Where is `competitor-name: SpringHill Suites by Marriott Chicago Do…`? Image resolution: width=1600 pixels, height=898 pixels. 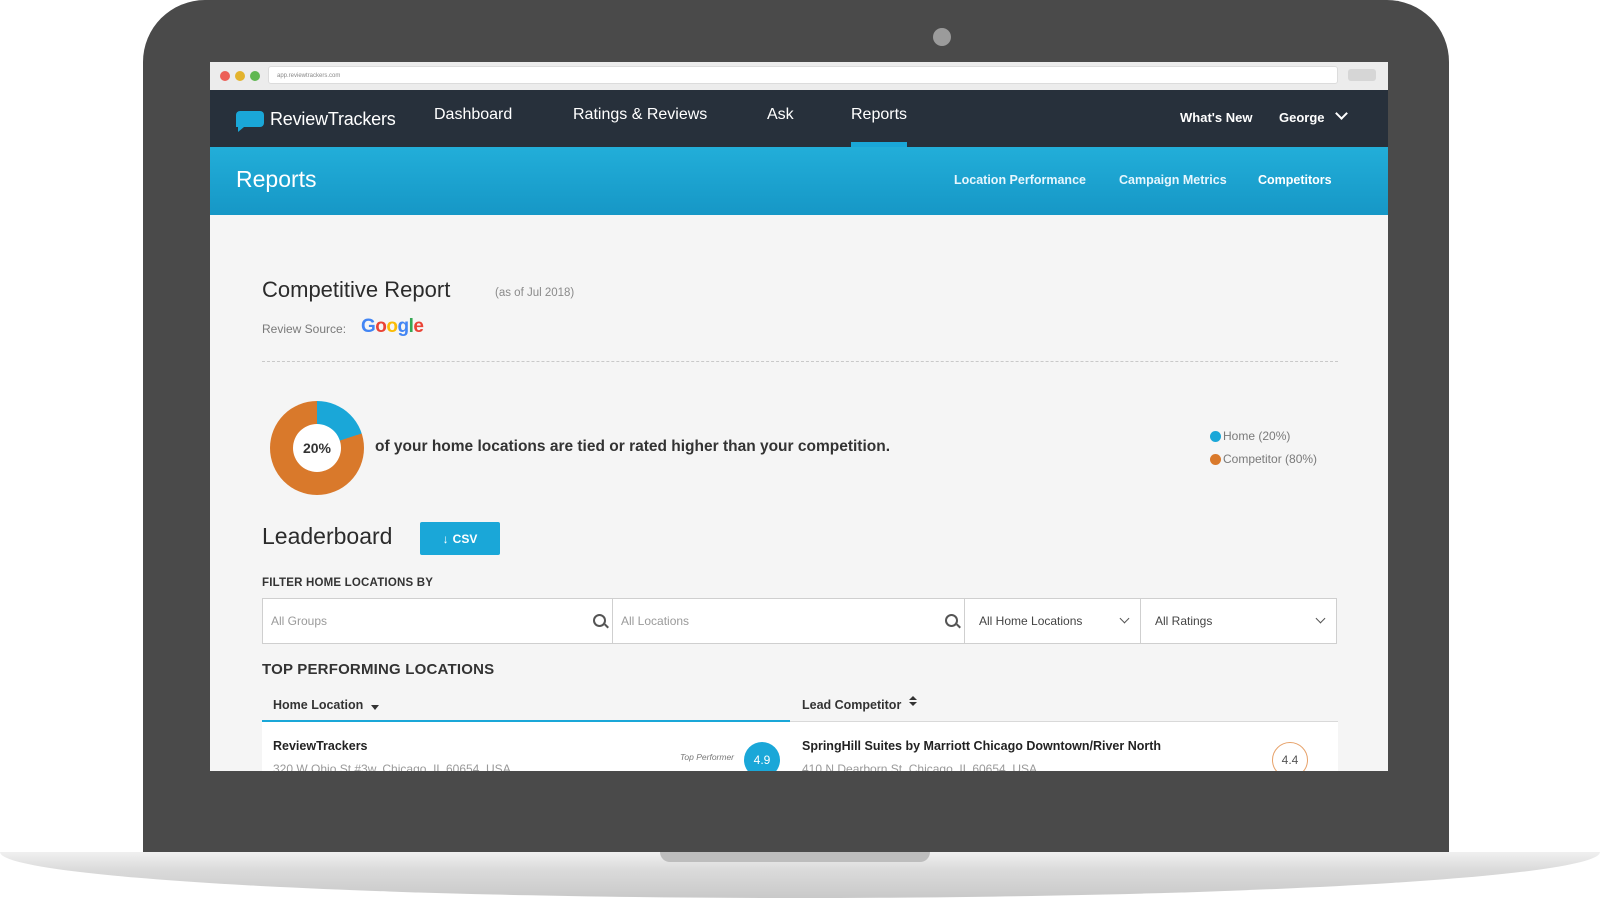
competitor-name: SpringHill Suites by Marriott Chicago Do… is located at coordinates (981, 746).